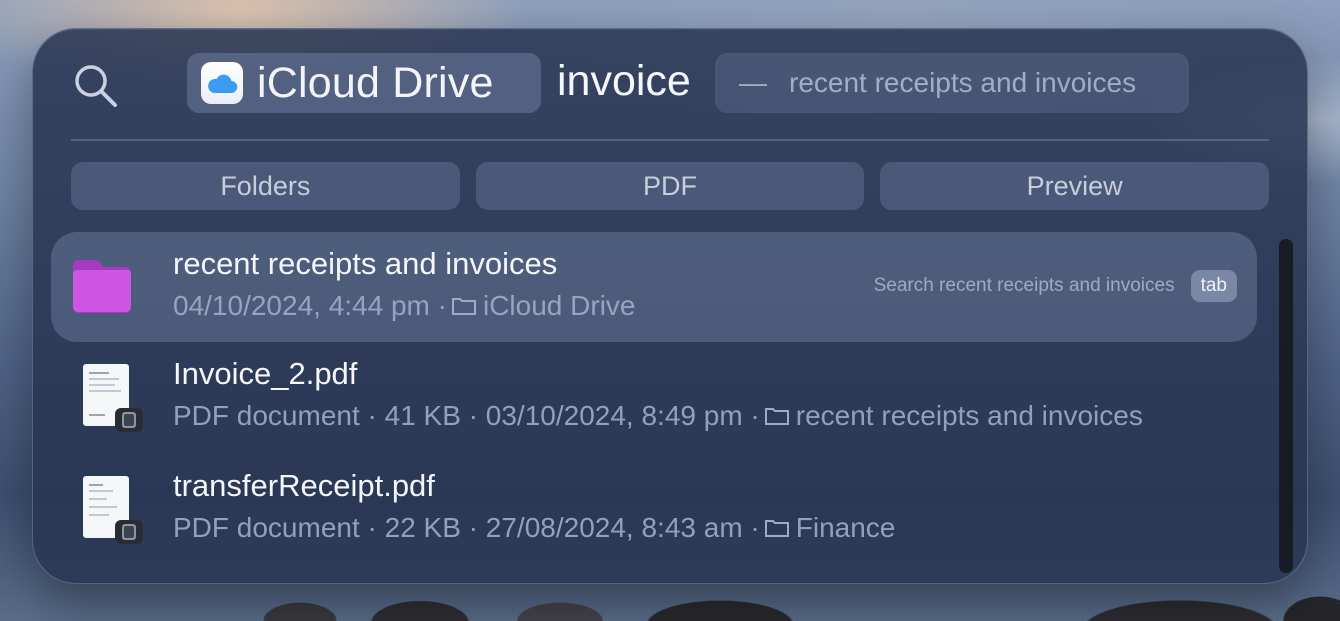 This screenshot has width=1340, height=621. I want to click on result-location: recent receipts and invoices, so click(969, 415).